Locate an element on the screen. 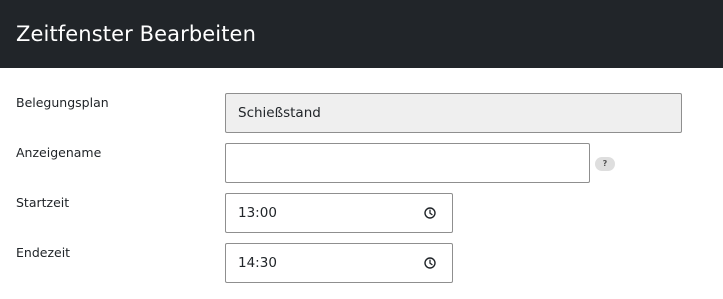 Image resolution: width=723 pixels, height=299 pixels. startzeit-label: Startzeit is located at coordinates (43, 202).